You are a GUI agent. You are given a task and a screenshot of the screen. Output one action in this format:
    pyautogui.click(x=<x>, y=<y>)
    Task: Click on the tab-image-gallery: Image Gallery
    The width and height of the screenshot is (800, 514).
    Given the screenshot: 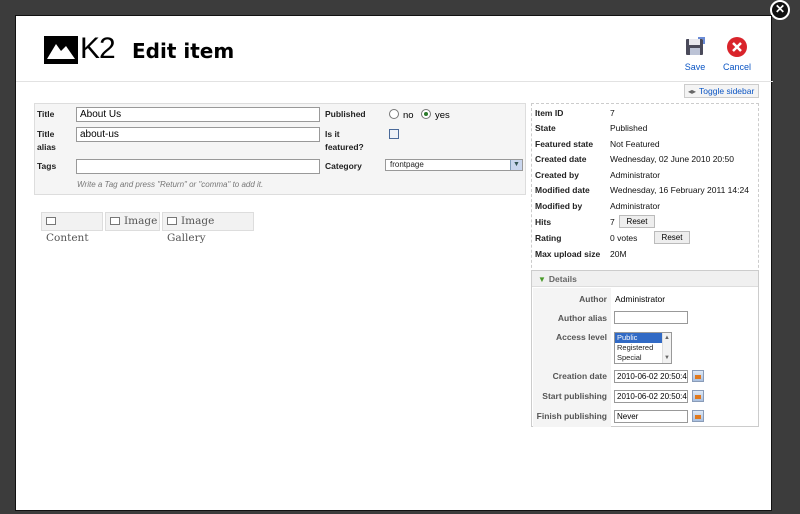 What is the action you would take?
    pyautogui.click(x=208, y=228)
    